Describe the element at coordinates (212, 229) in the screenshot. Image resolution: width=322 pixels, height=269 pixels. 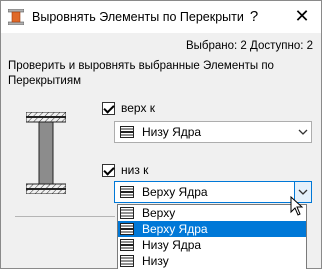
I see `option-core-top: Верху Ядра` at that location.